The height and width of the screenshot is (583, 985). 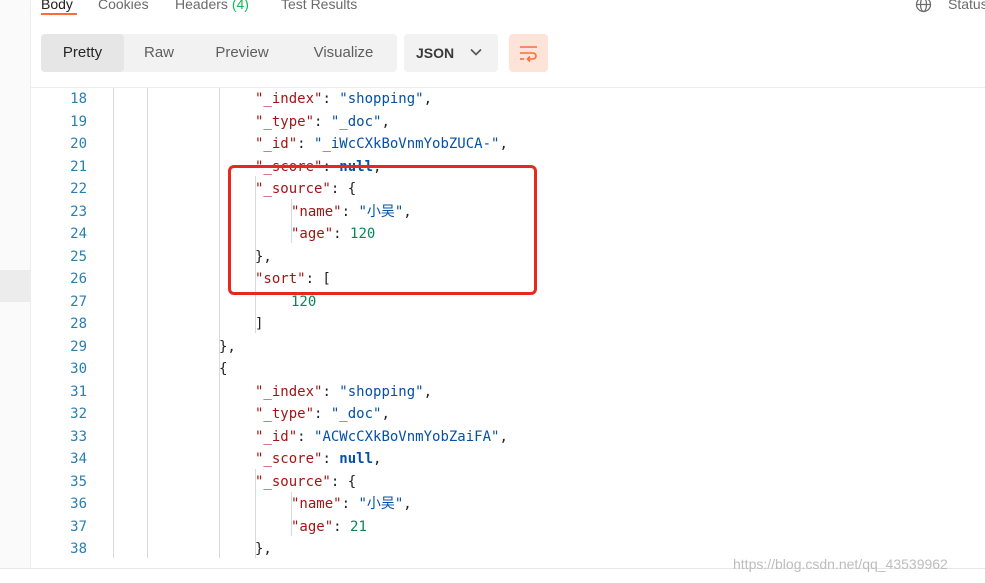 What do you see at coordinates (407, 436) in the screenshot?
I see `json-string: "ACWcCXkBoVnmYobZaiFA"` at bounding box center [407, 436].